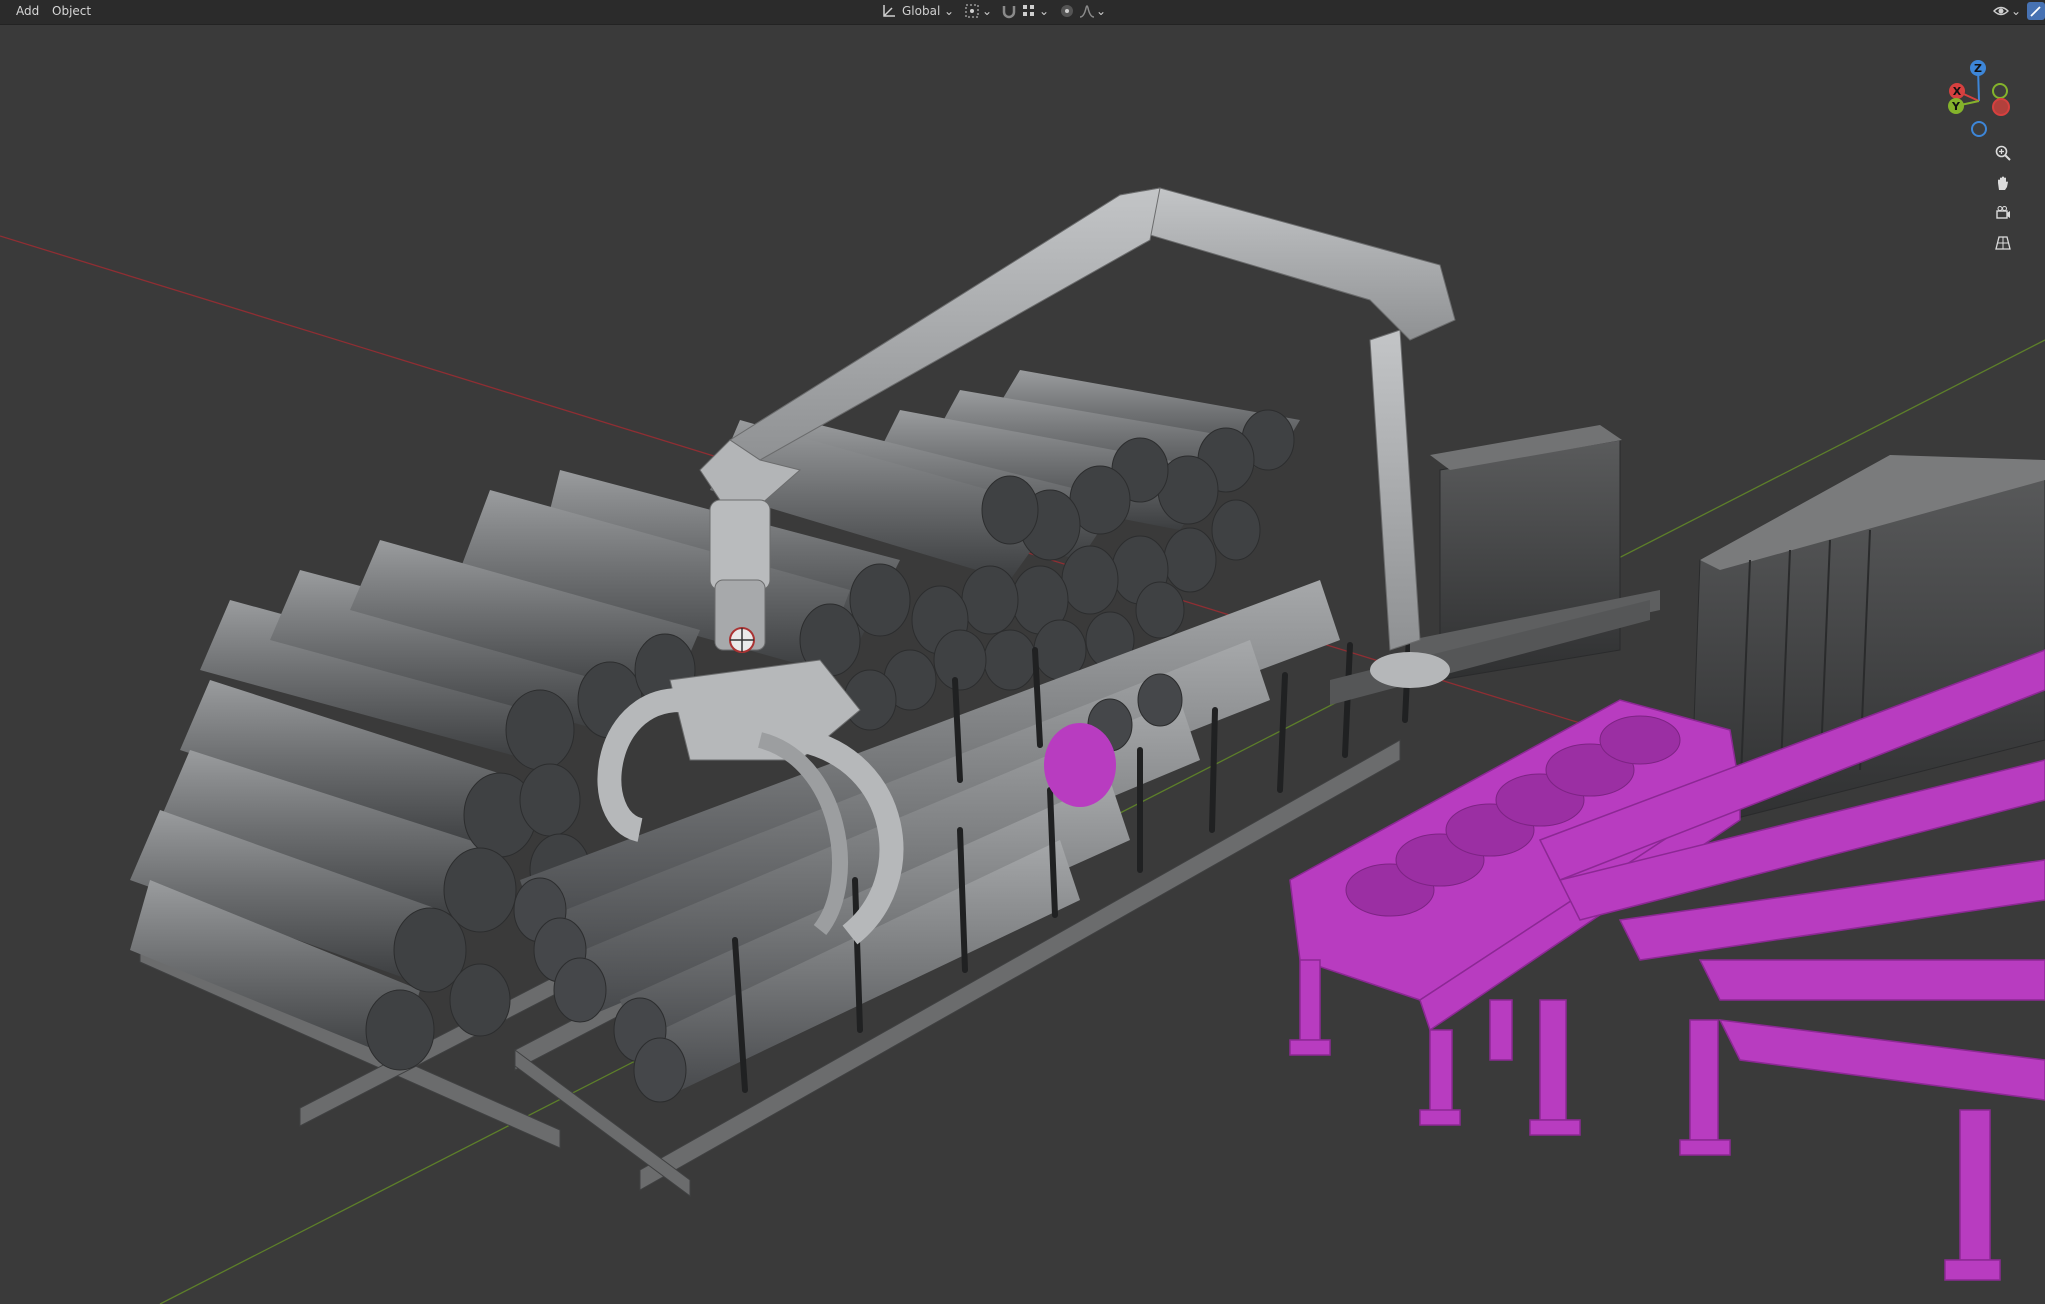  I want to click on zoom-button, so click(2003, 153).